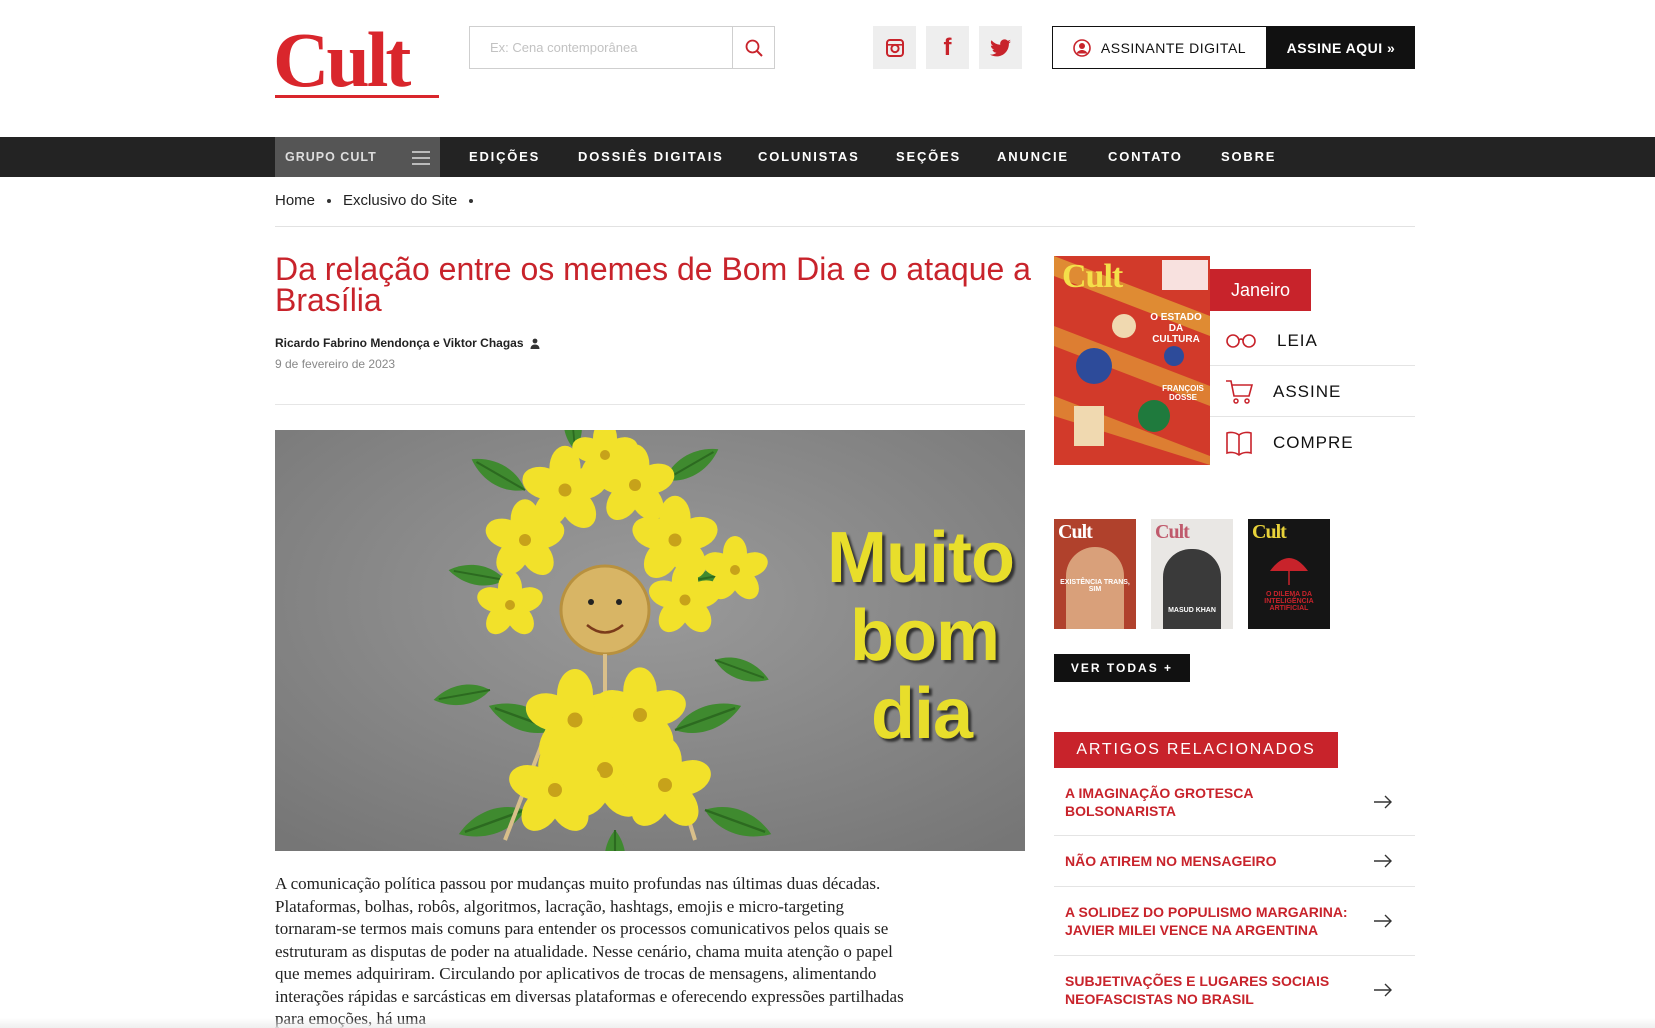 The width and height of the screenshot is (1655, 1028). Describe the element at coordinates (921, 558) in the screenshot. I see `meme-text-muito: Muito` at that location.